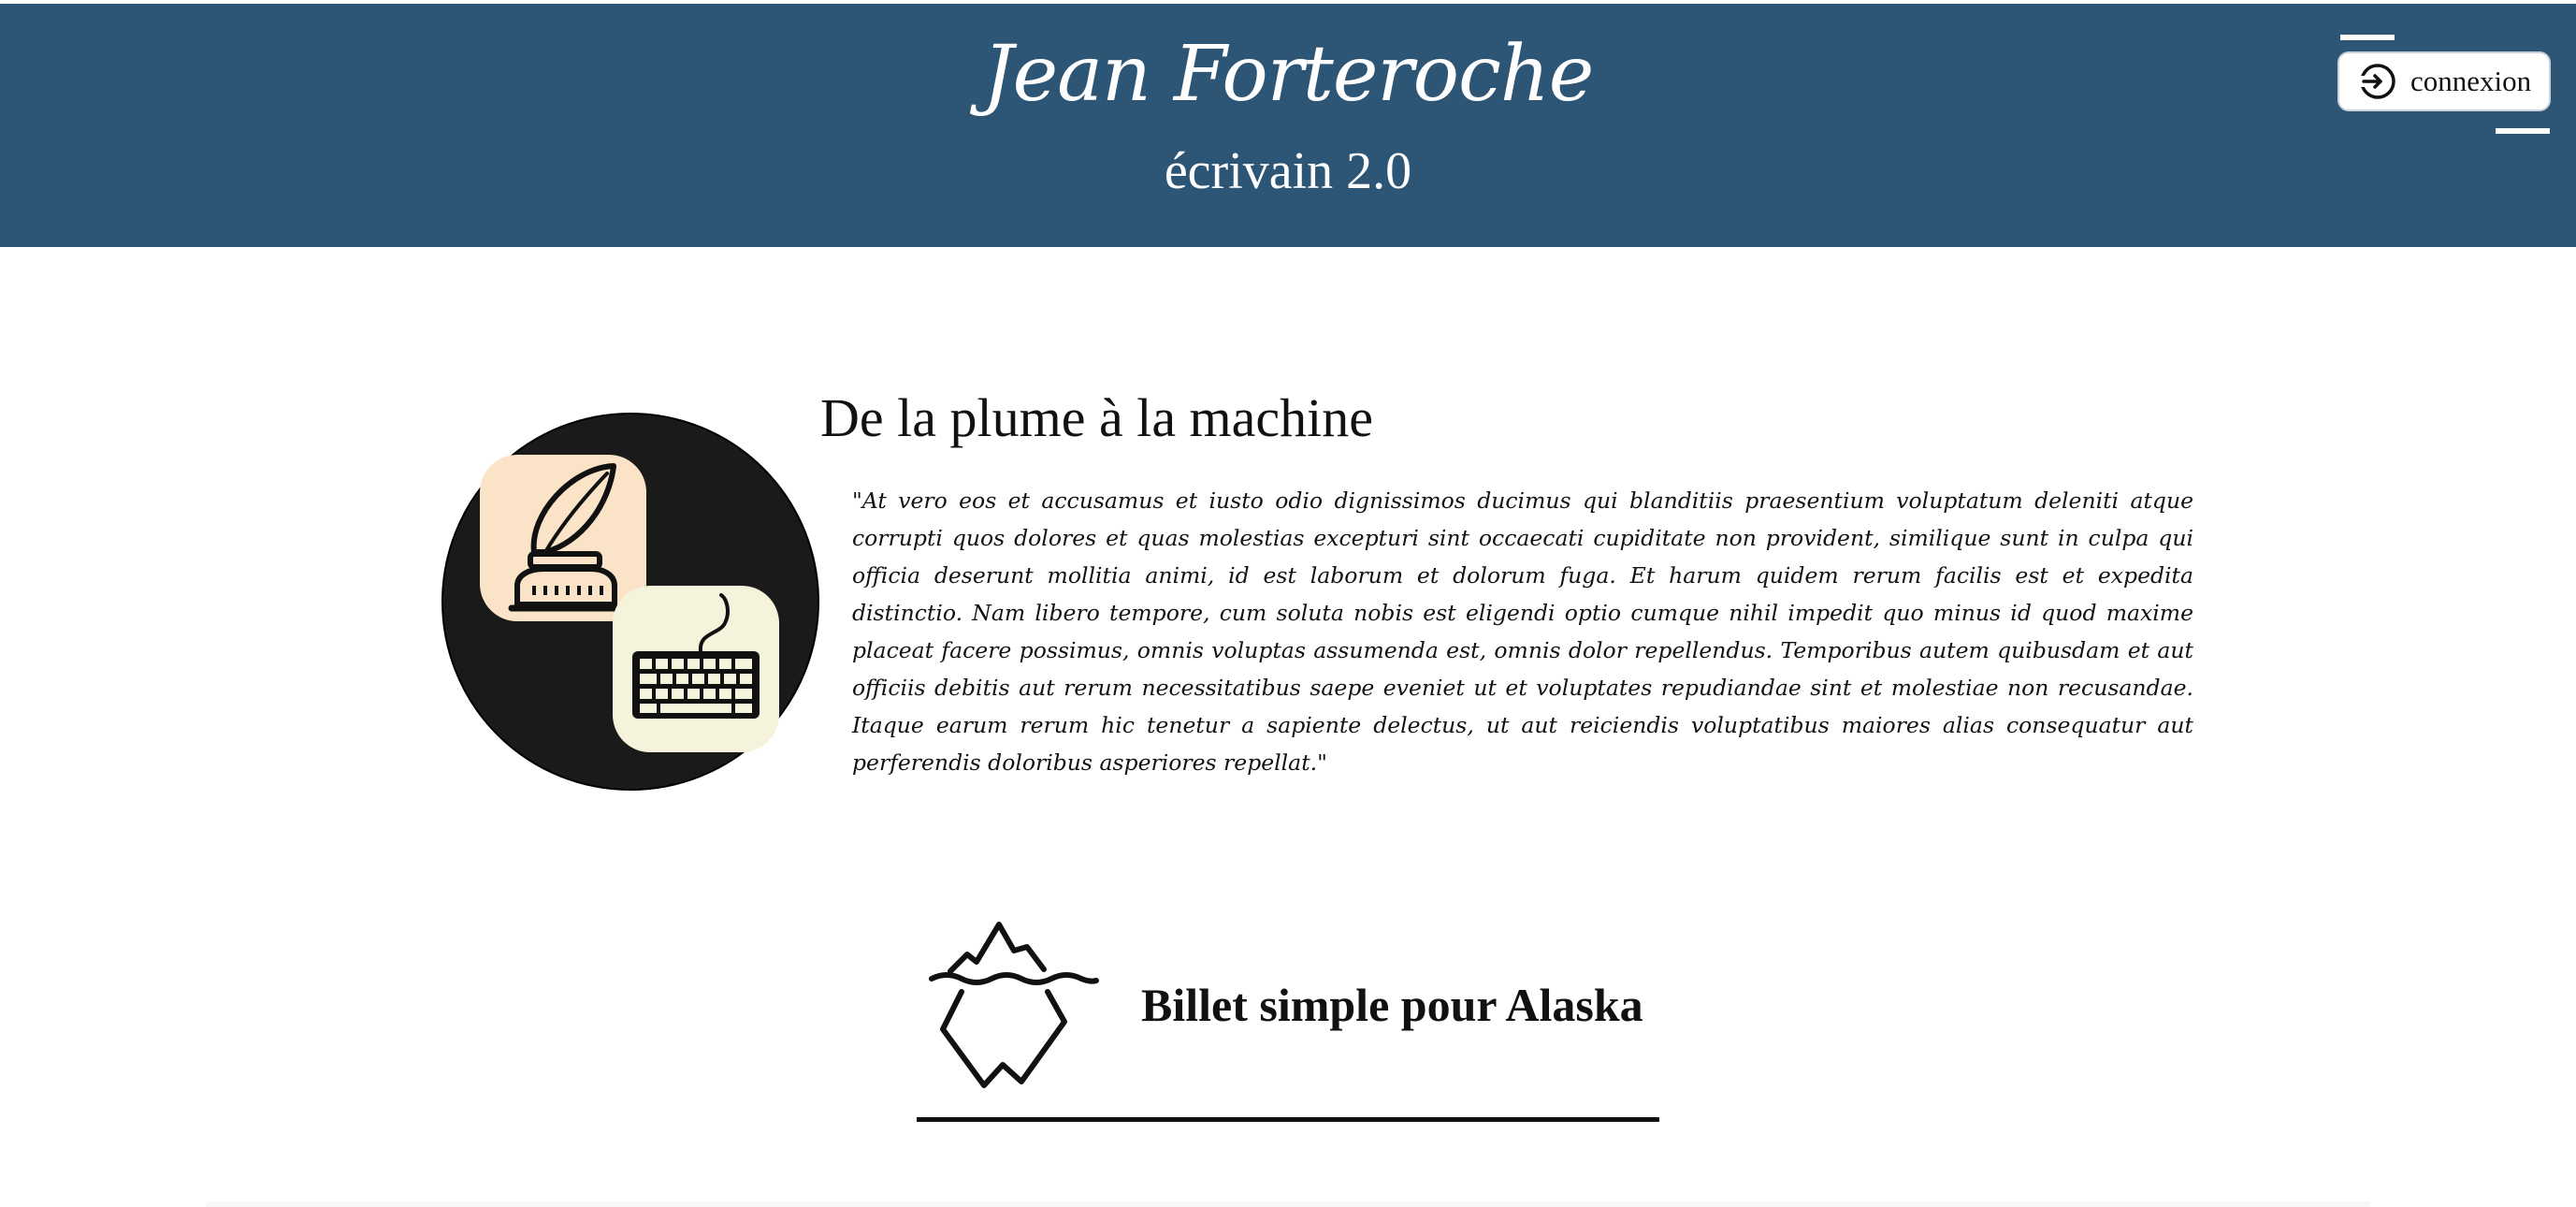 The height and width of the screenshot is (1207, 2576). Describe the element at coordinates (2523, 131) in the screenshot. I see `decorative-line-bottom` at that location.